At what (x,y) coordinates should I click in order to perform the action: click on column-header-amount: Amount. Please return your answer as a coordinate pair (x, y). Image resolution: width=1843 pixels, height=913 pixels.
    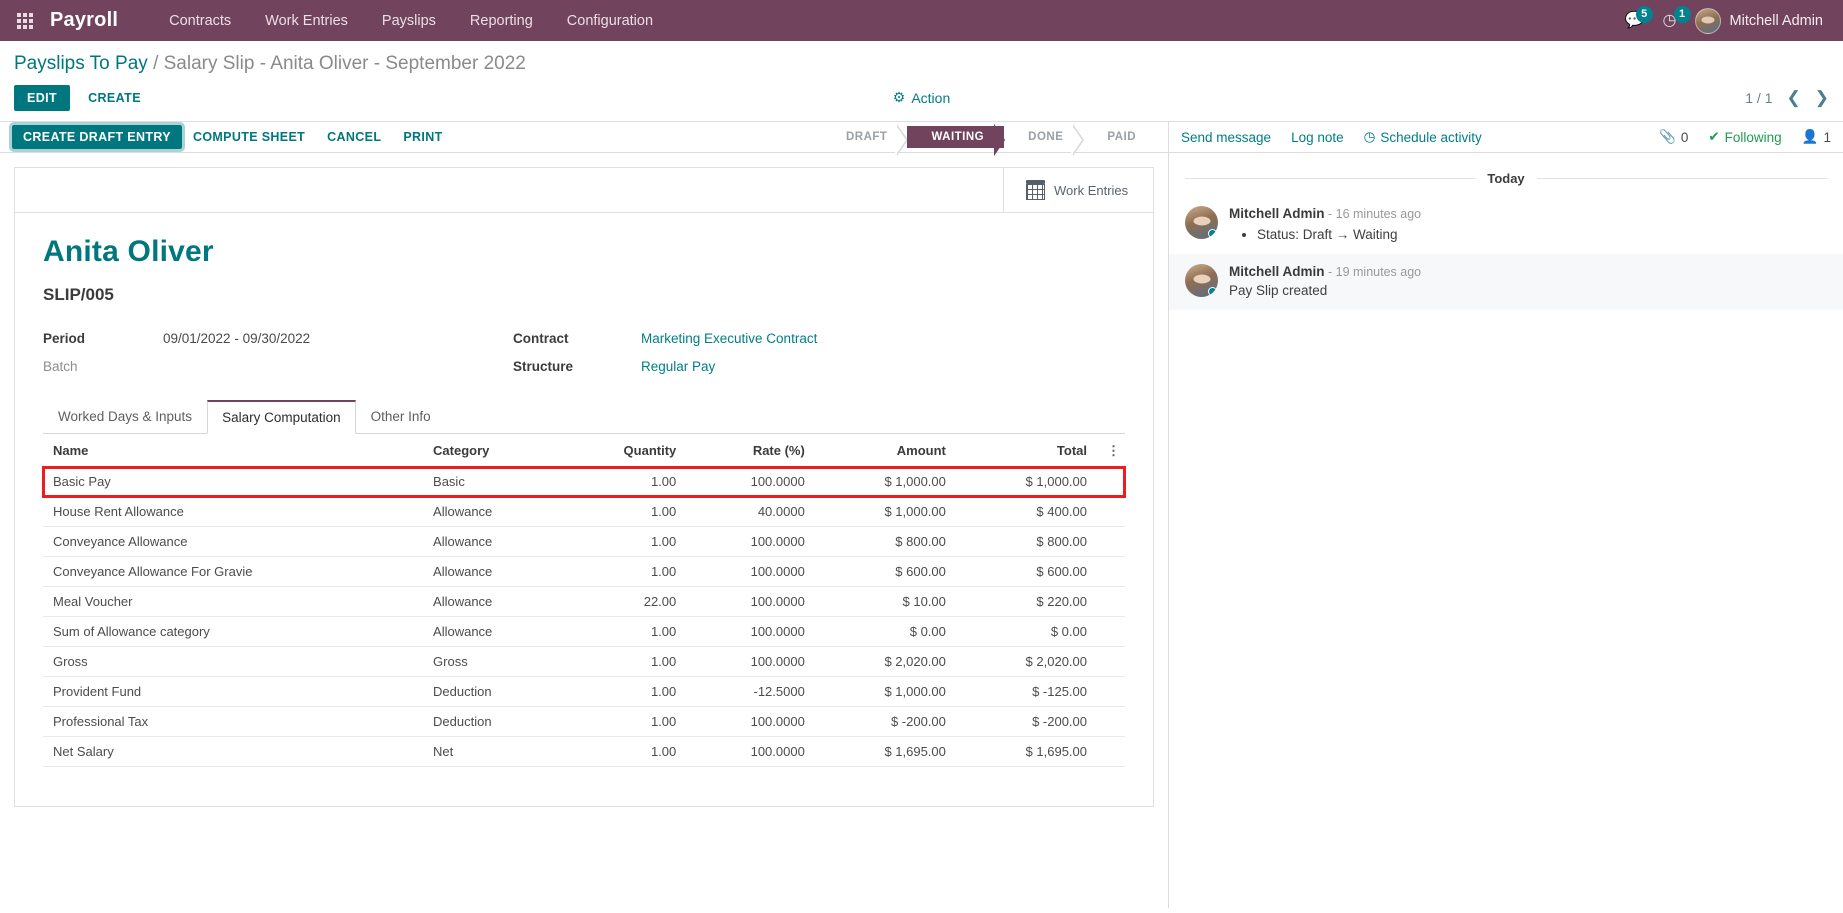
    Looking at the image, I should click on (885, 450).